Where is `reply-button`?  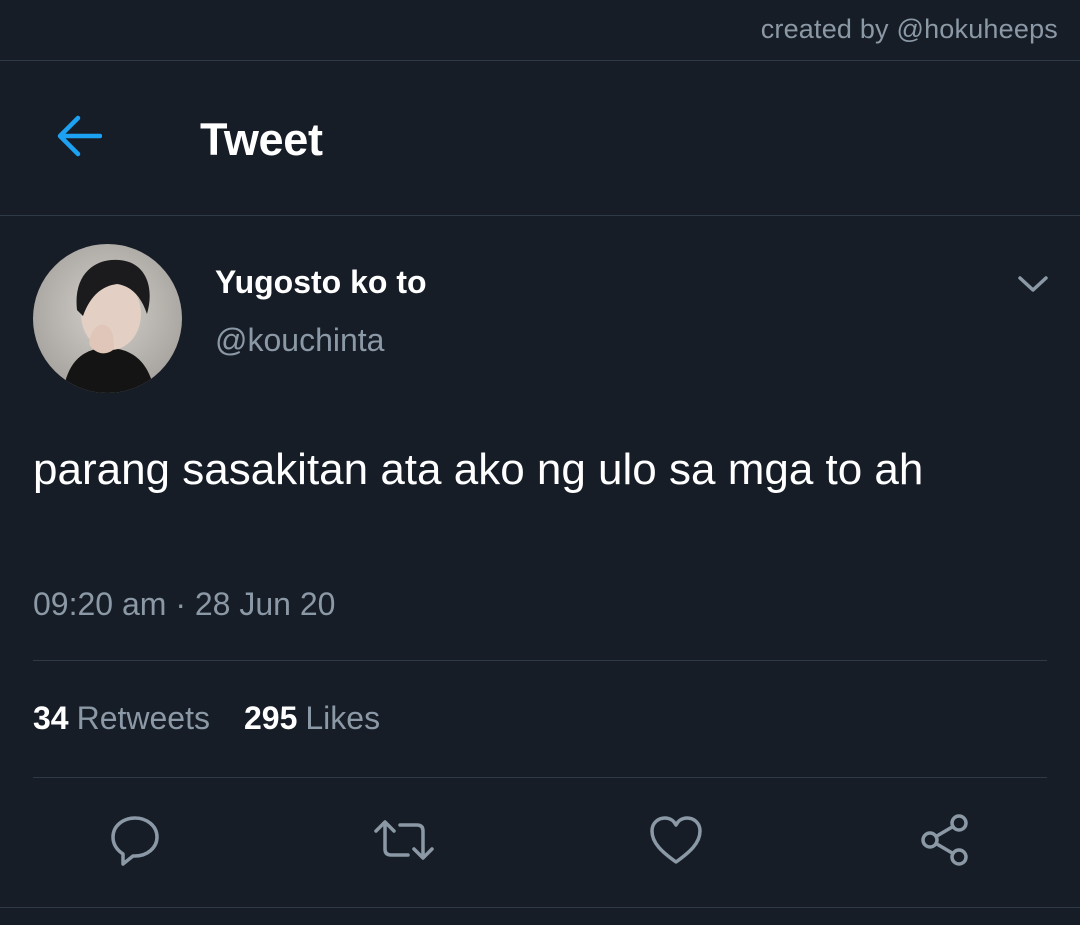 reply-button is located at coordinates (135, 842).